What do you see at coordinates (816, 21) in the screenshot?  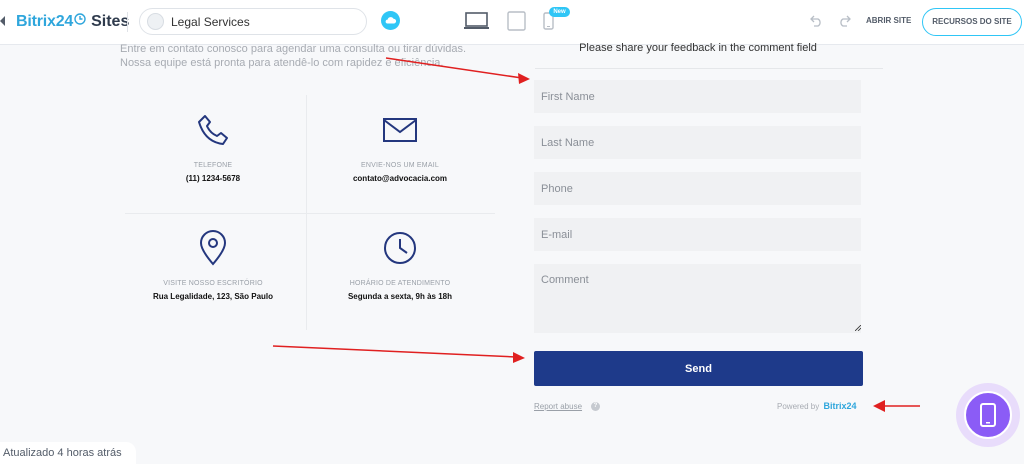 I see `undo-icon` at bounding box center [816, 21].